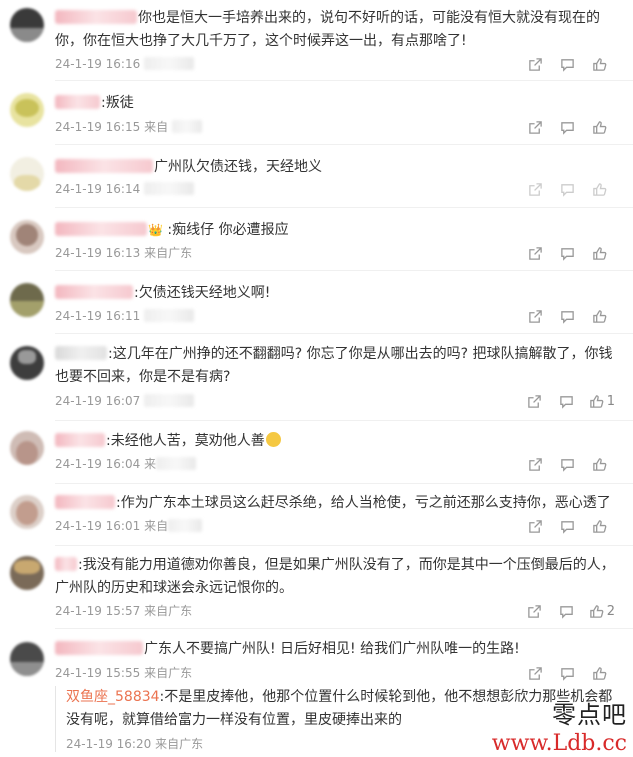 This screenshot has height=757, width=633. Describe the element at coordinates (273, 439) in the screenshot. I see `emoji-icon` at that location.